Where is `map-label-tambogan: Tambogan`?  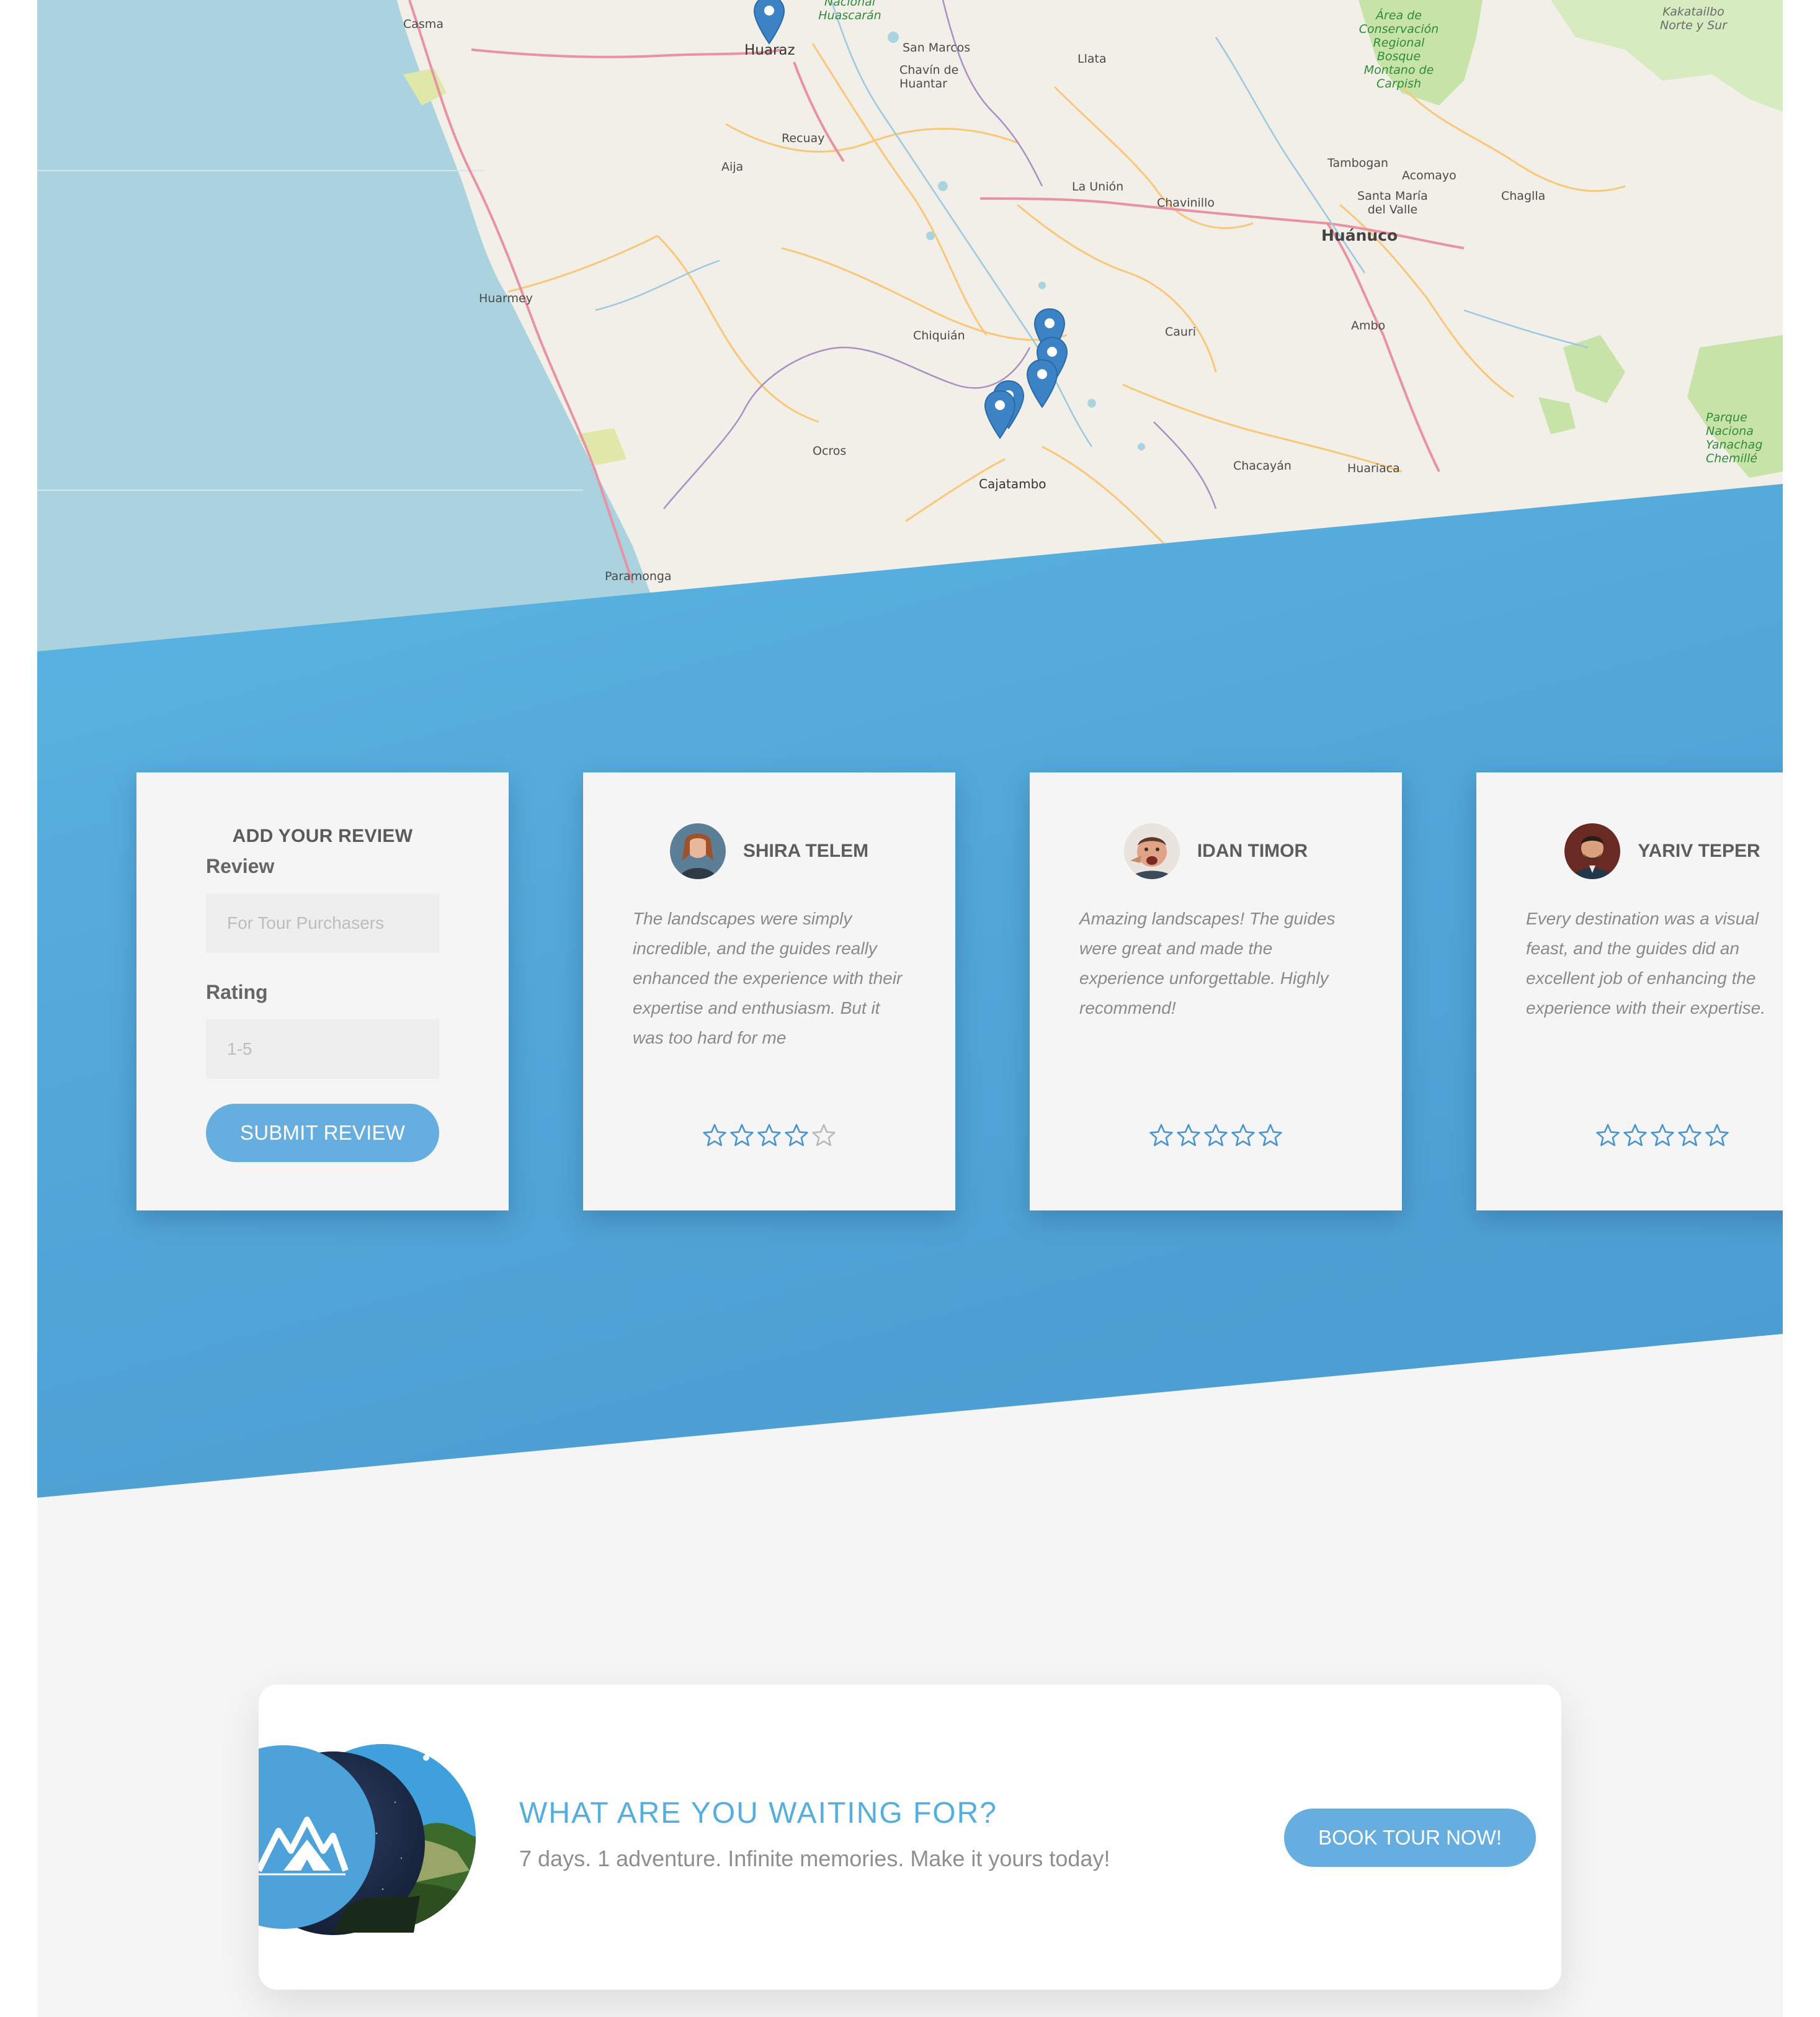 map-label-tambogan: Tambogan is located at coordinates (1358, 163).